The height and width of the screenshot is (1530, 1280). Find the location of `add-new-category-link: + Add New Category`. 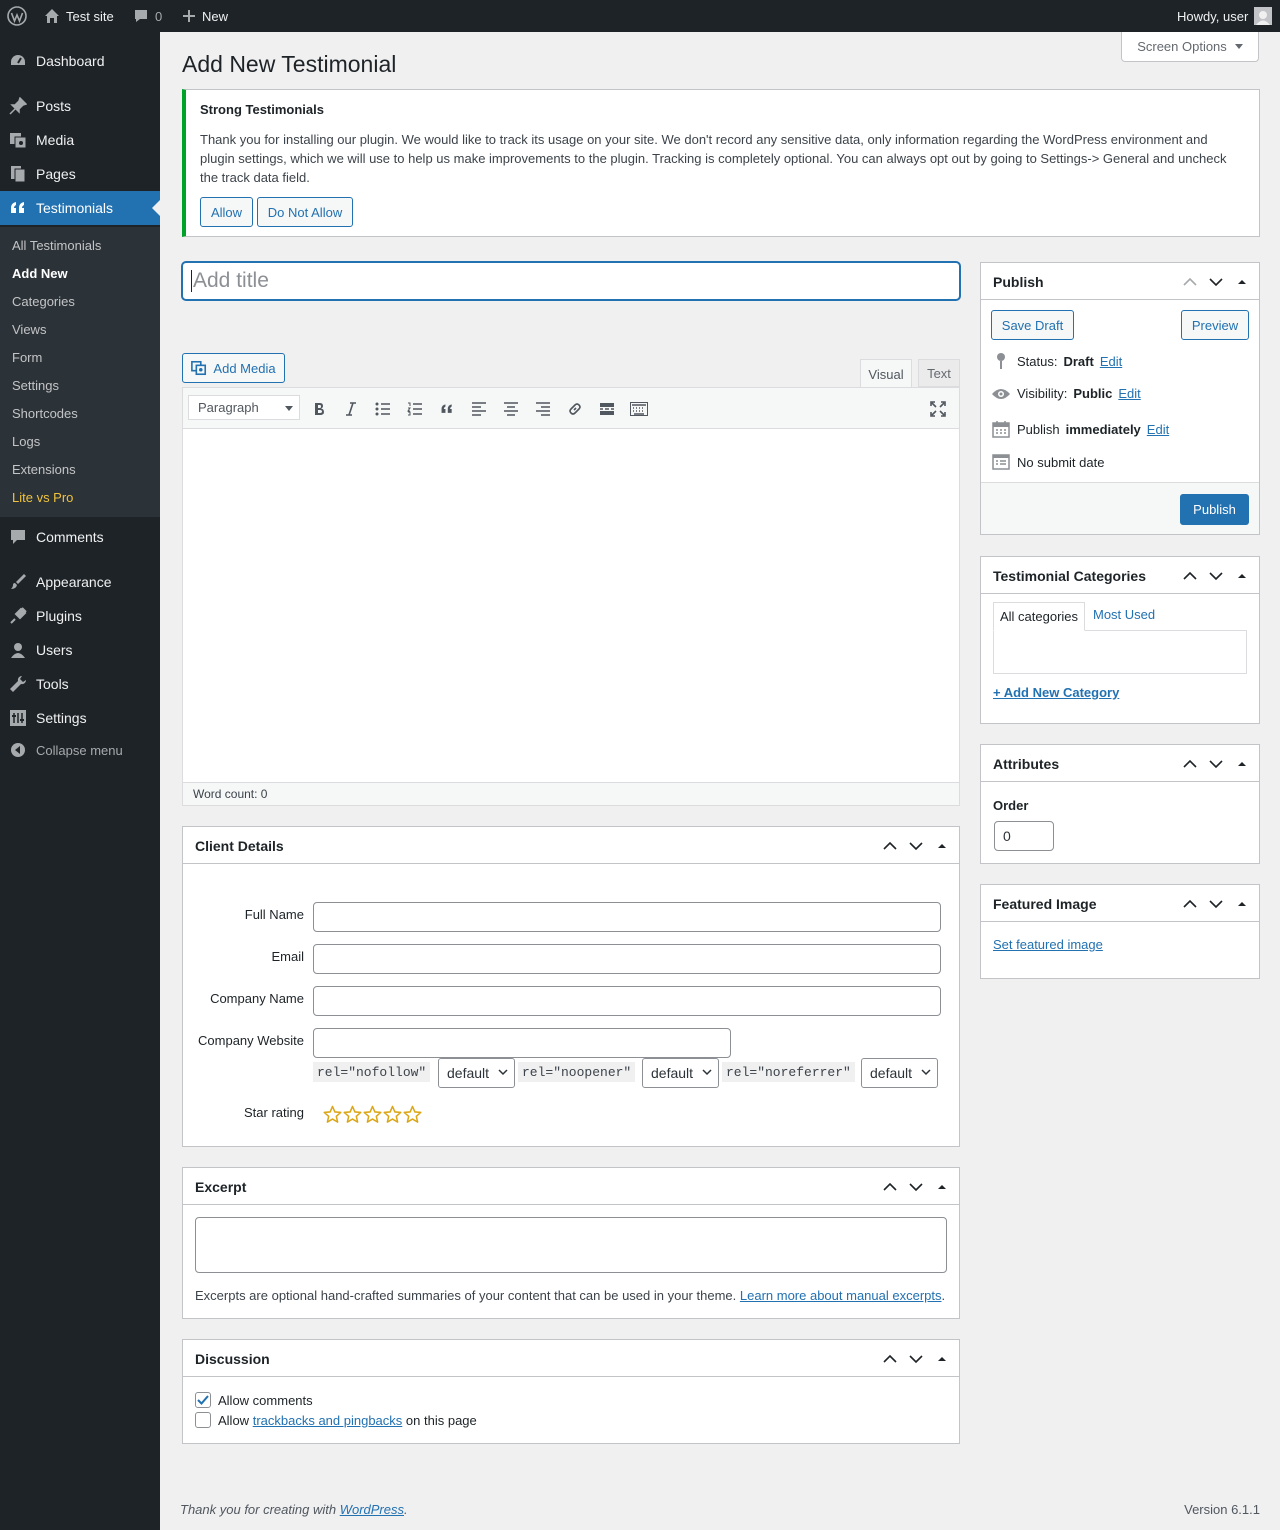

add-new-category-link: + Add New Category is located at coordinates (1056, 692).